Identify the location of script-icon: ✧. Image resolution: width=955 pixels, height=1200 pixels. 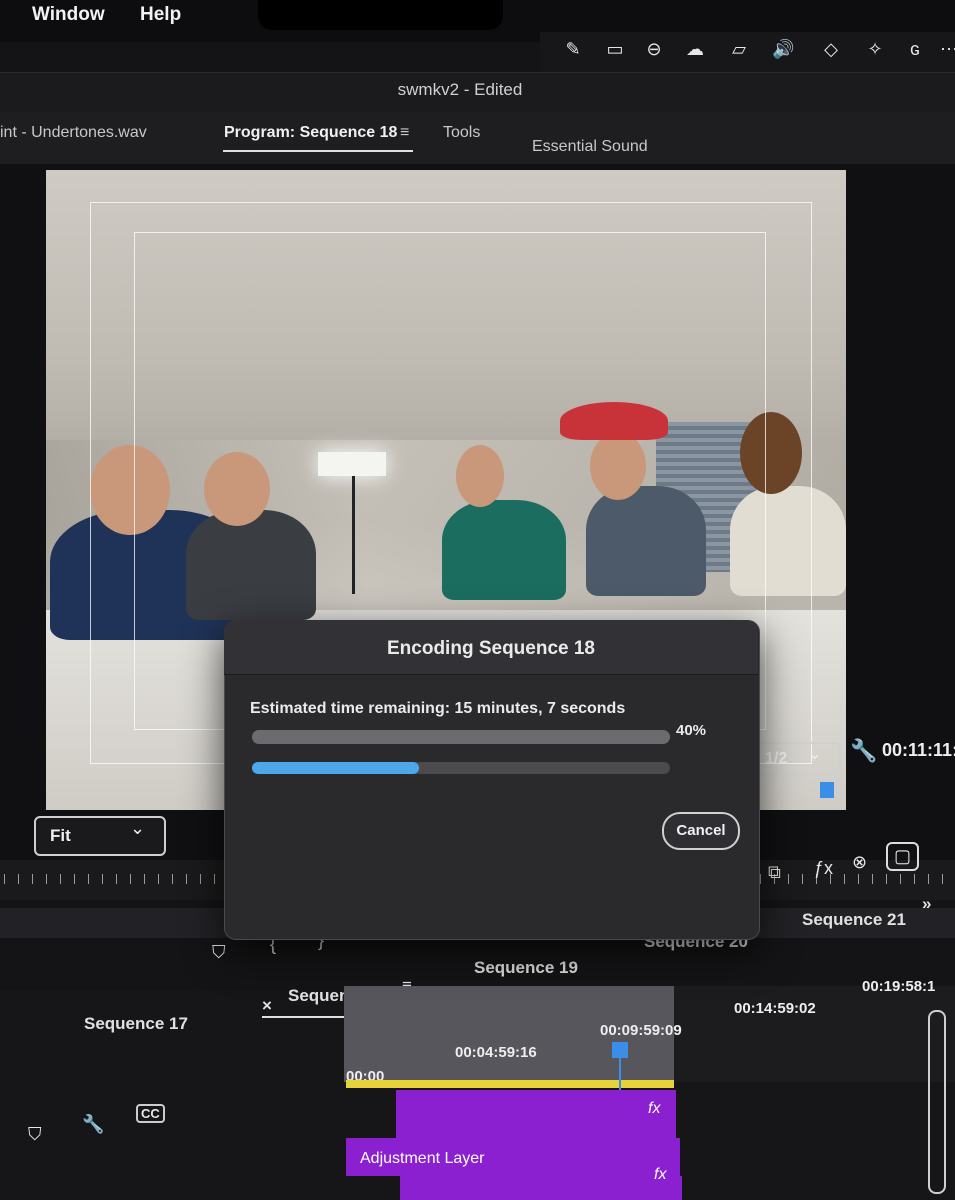
(875, 49).